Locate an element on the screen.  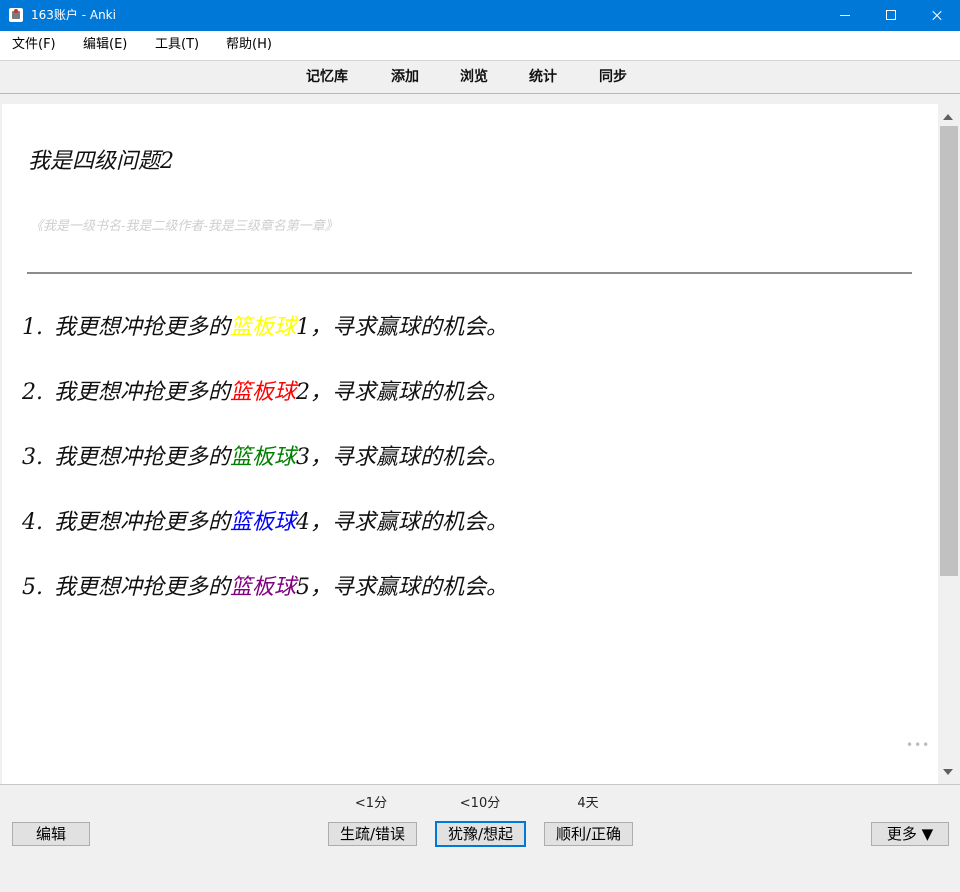
scrollbar-thumb is located at coordinates (949, 351).